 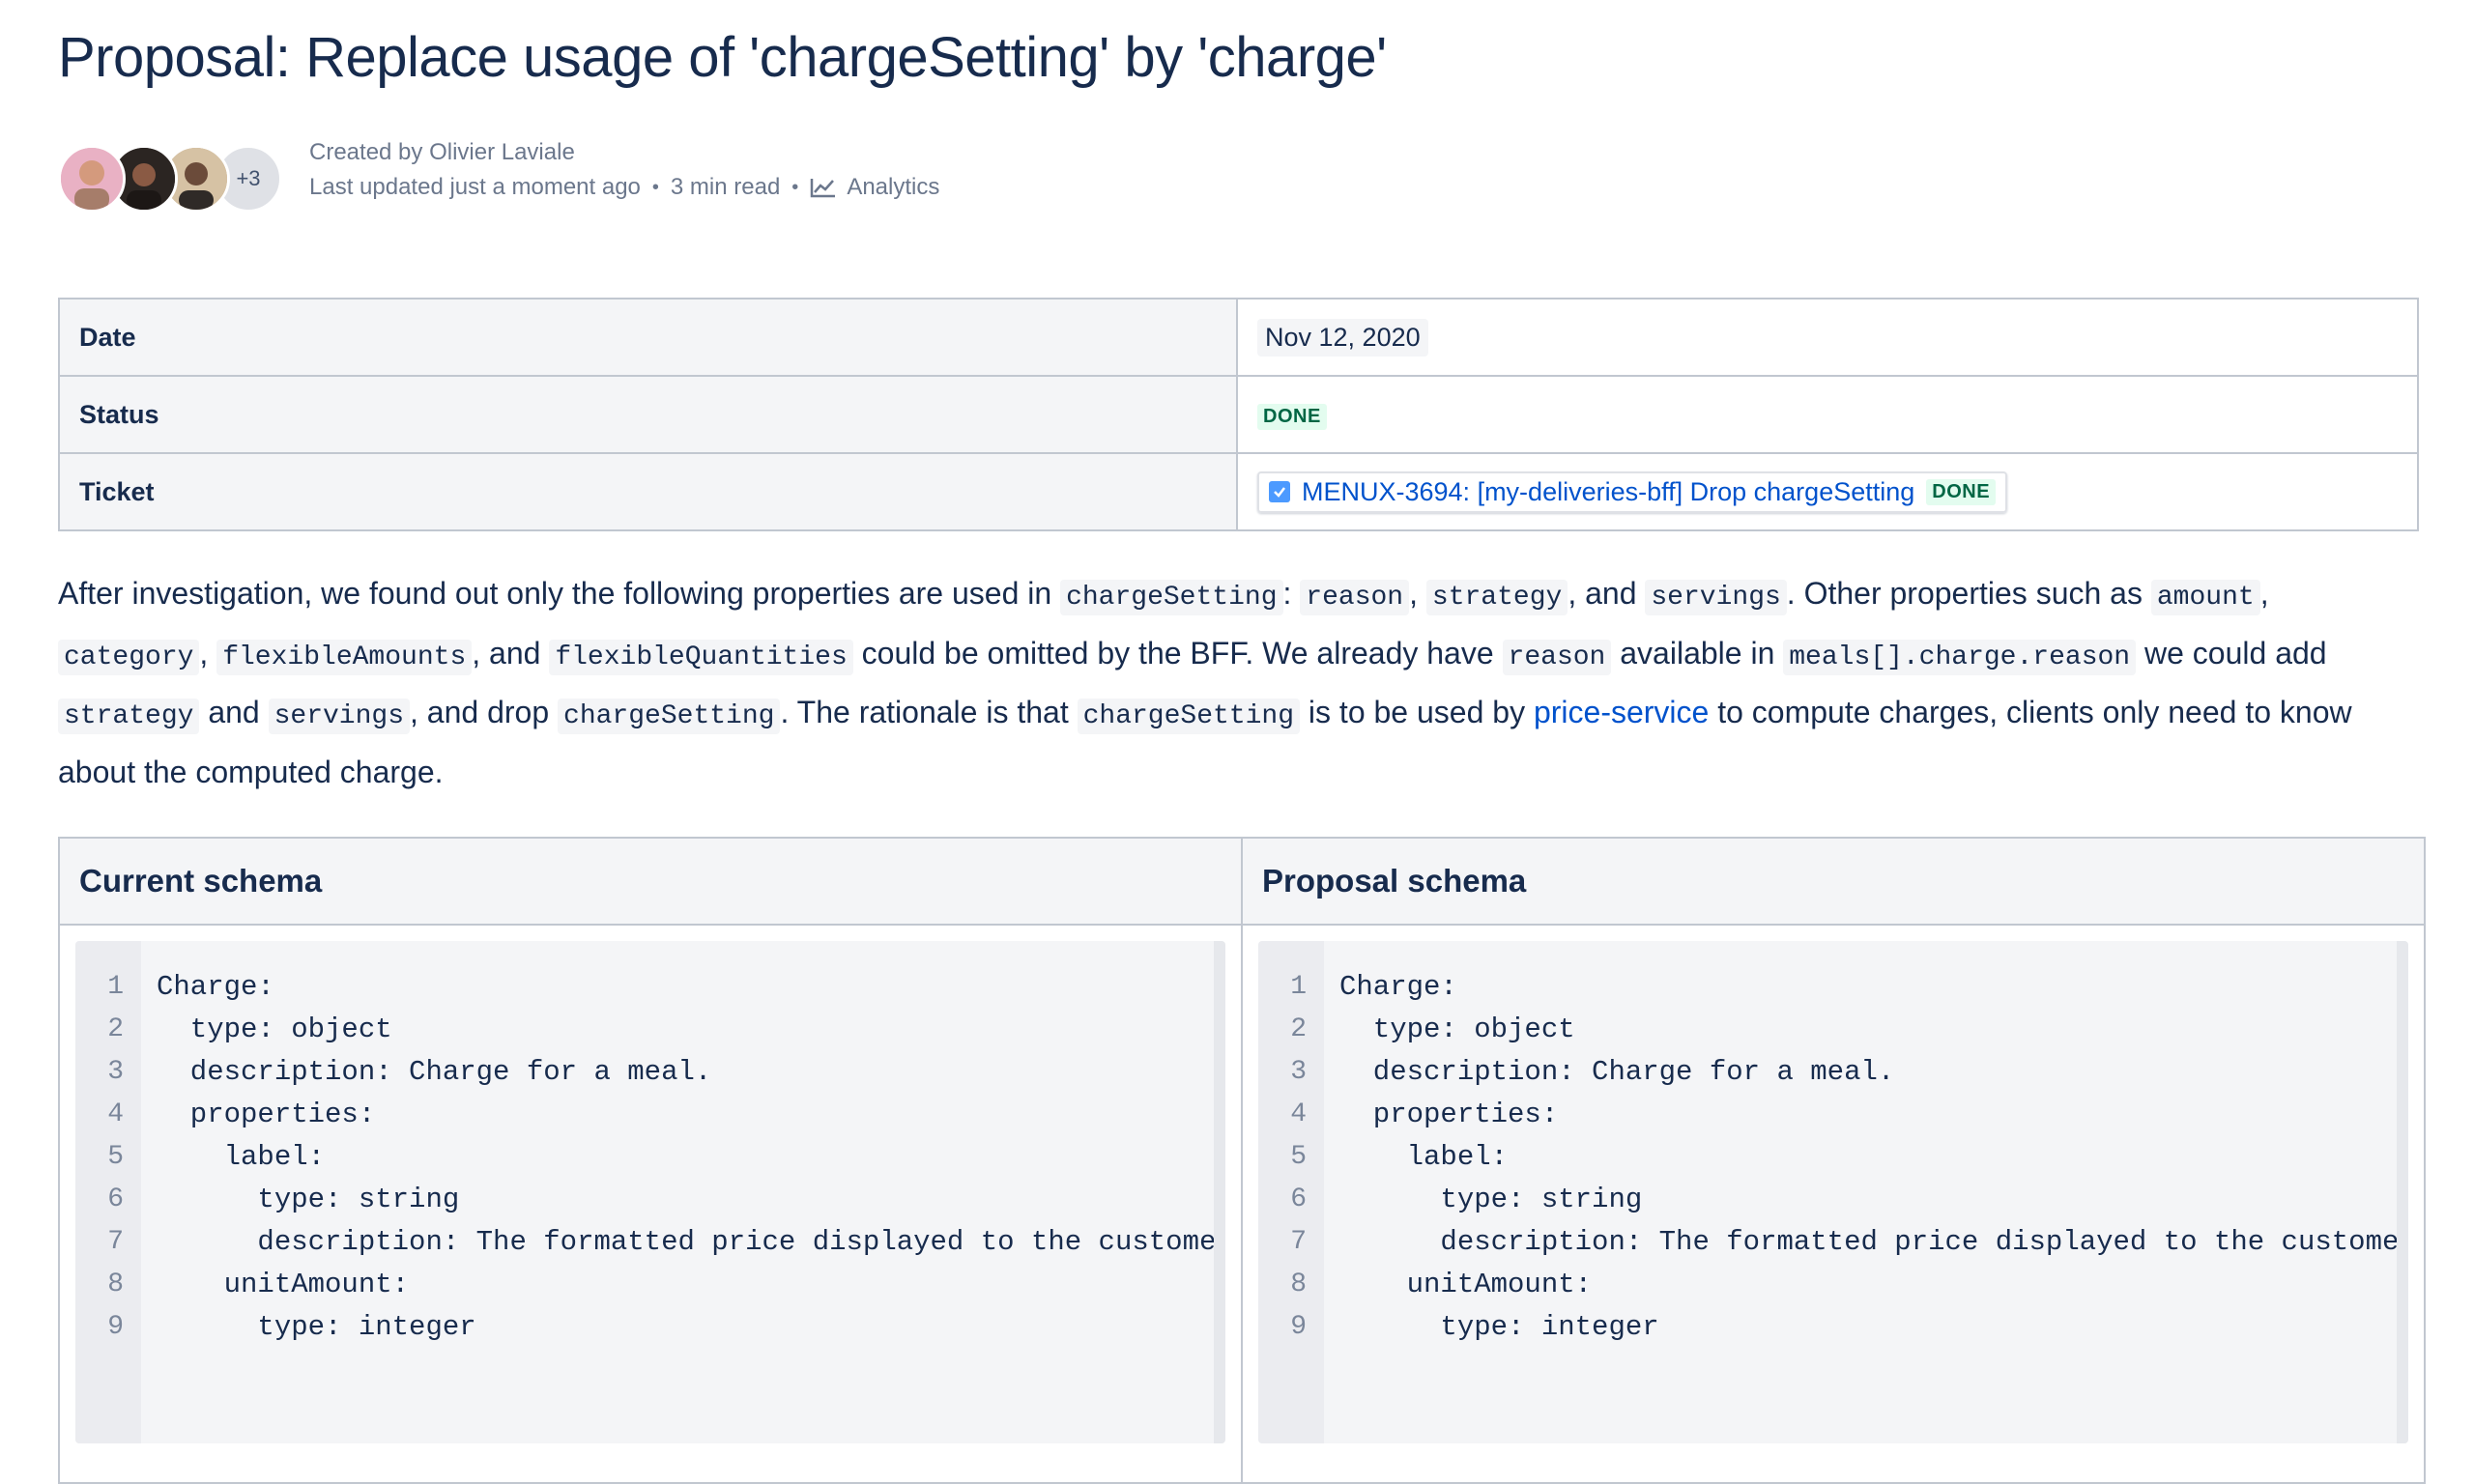 What do you see at coordinates (648, 415) in the screenshot?
I see `status-label: Status` at bounding box center [648, 415].